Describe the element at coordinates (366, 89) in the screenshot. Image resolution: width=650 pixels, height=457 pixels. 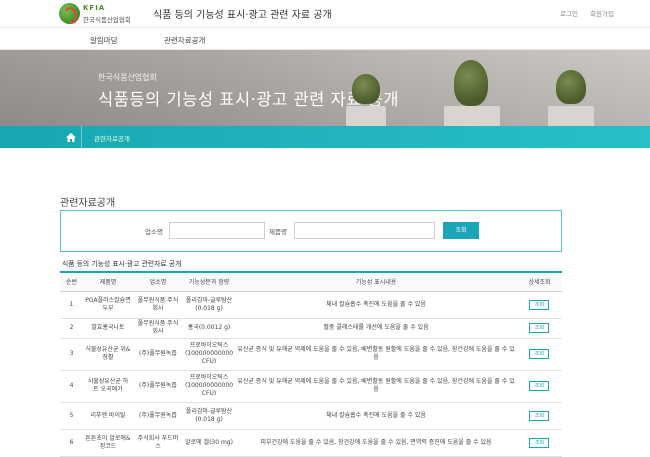
I see `cactus-left-image` at that location.